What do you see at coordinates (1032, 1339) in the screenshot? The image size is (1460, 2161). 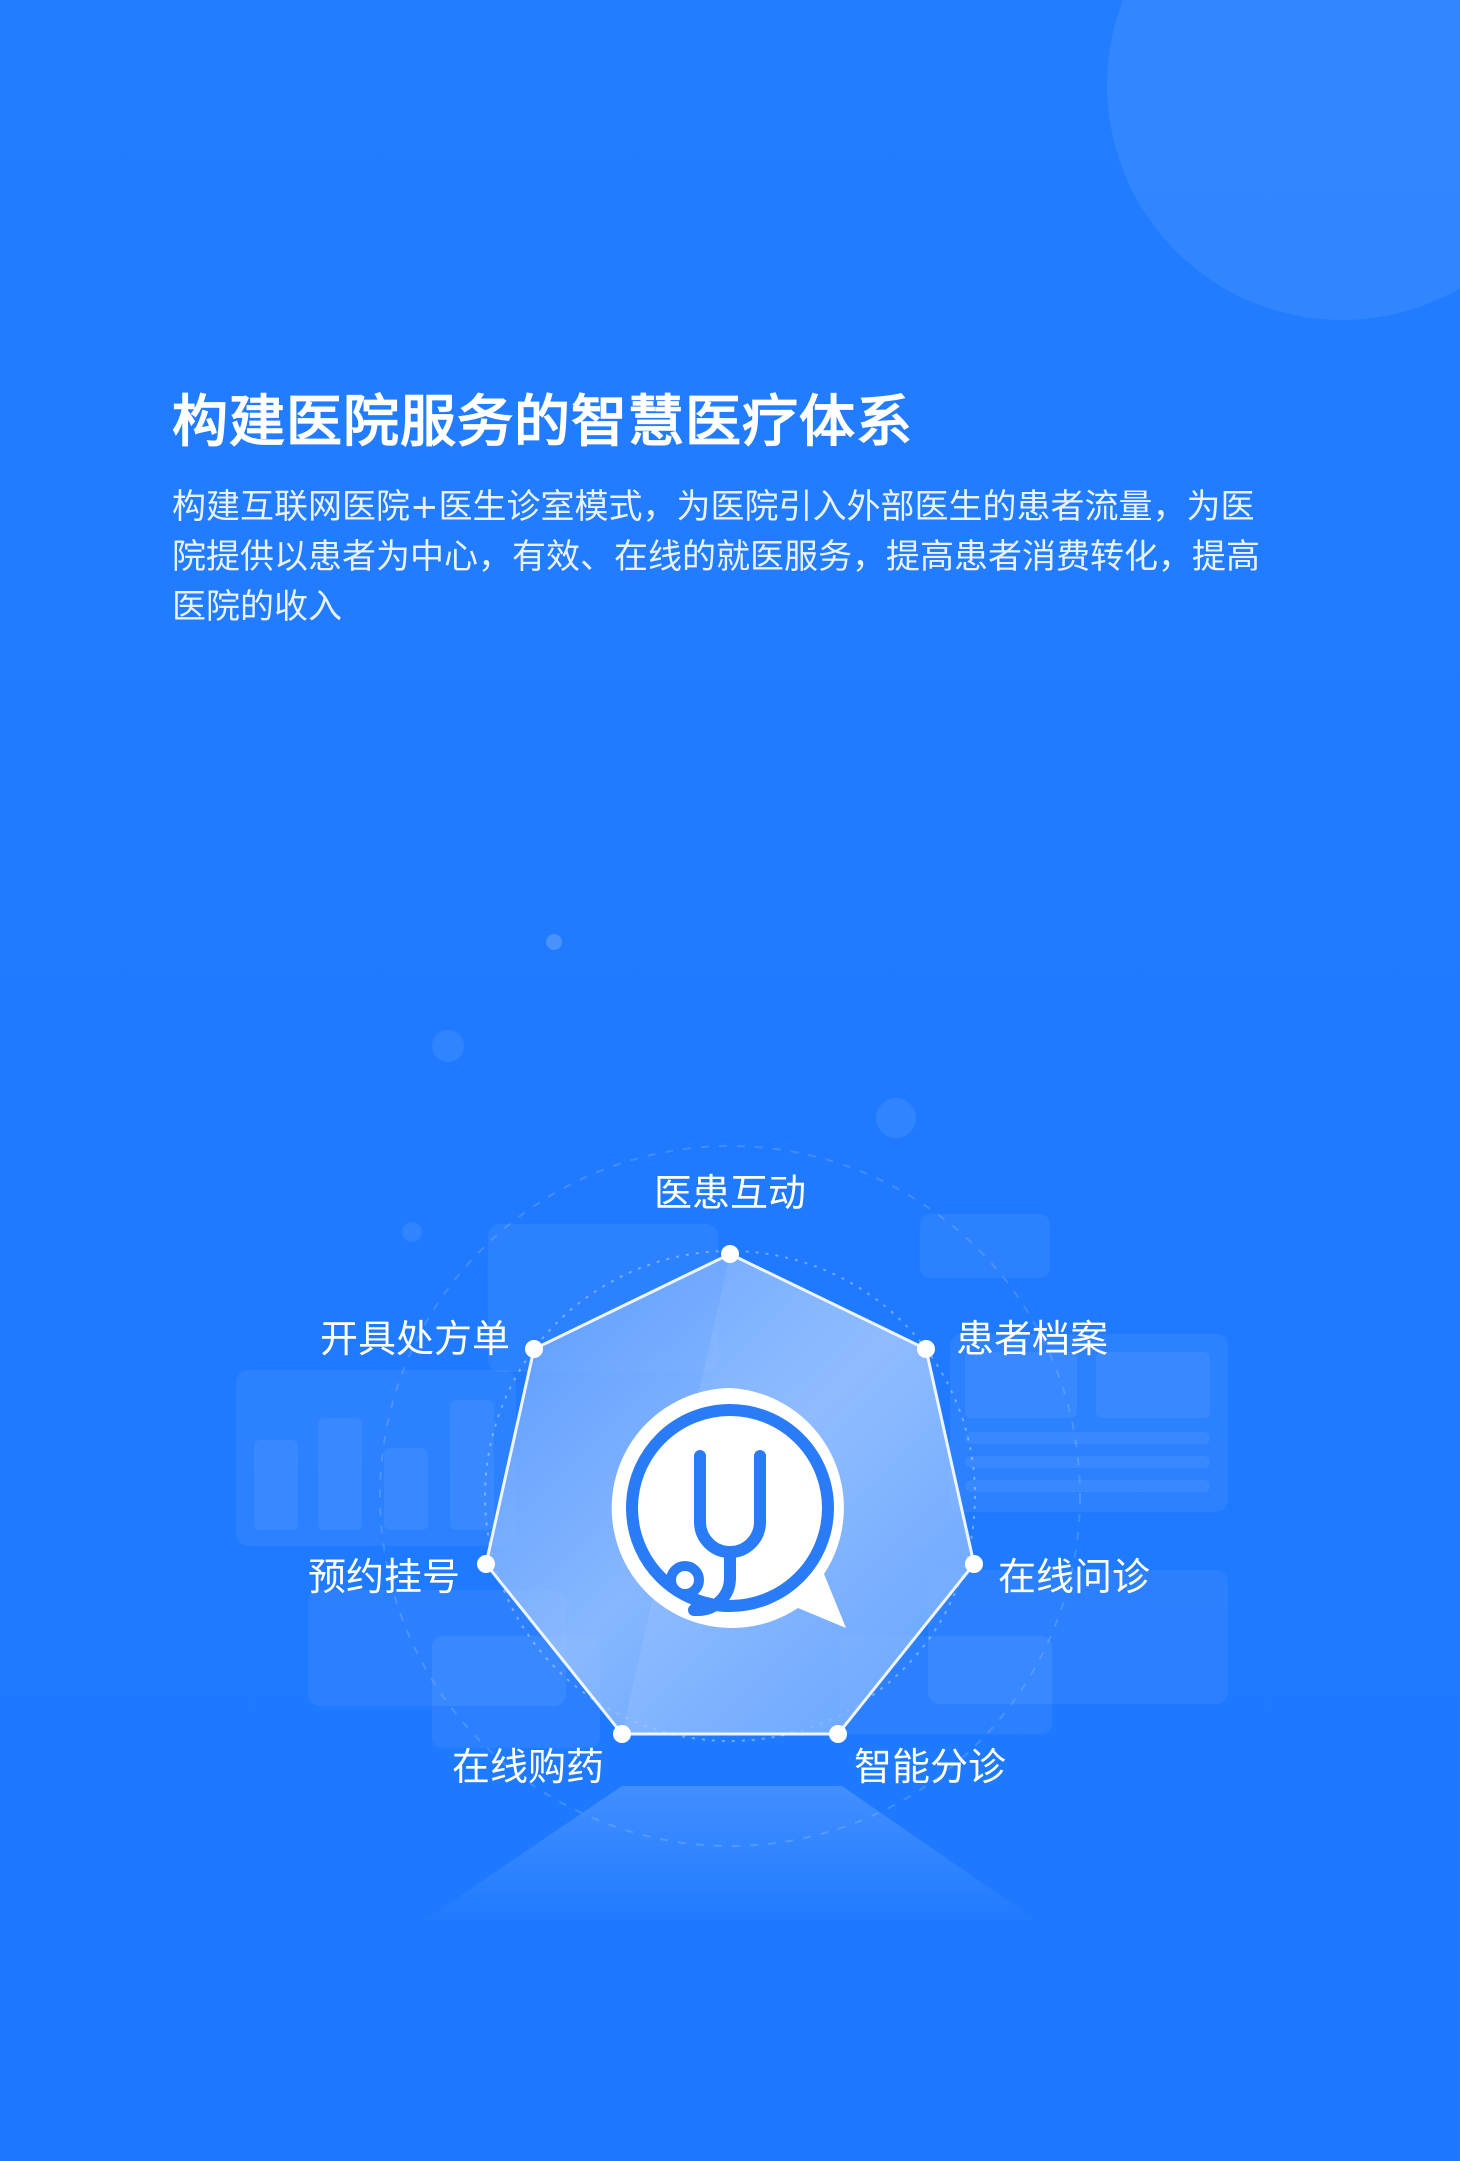 I see `node-label-patient-records: 患者档案` at bounding box center [1032, 1339].